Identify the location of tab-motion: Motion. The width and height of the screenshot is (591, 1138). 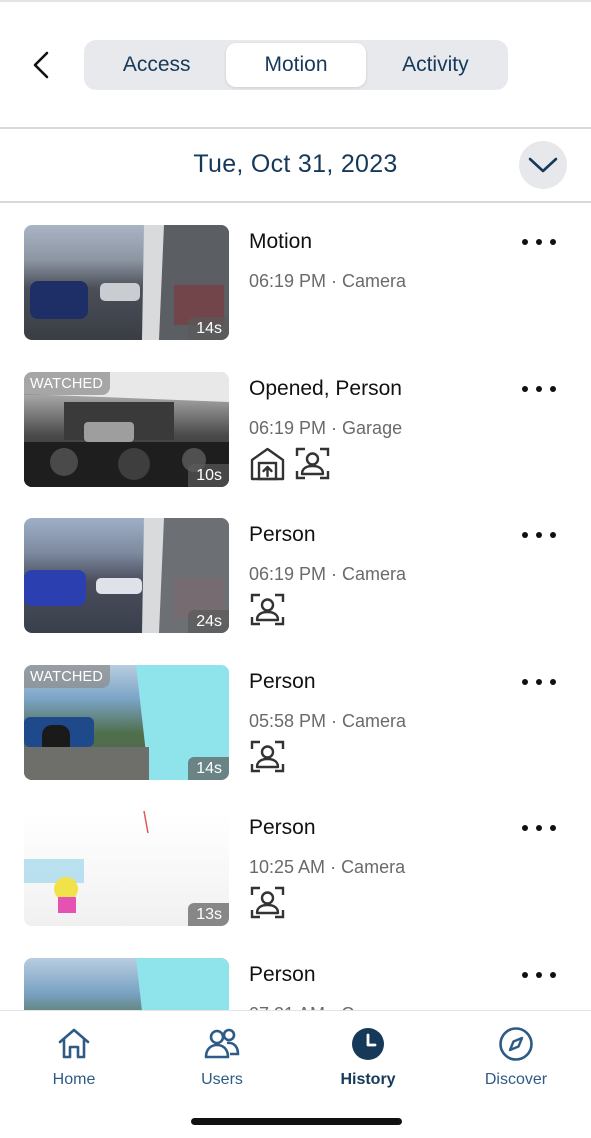
(296, 65).